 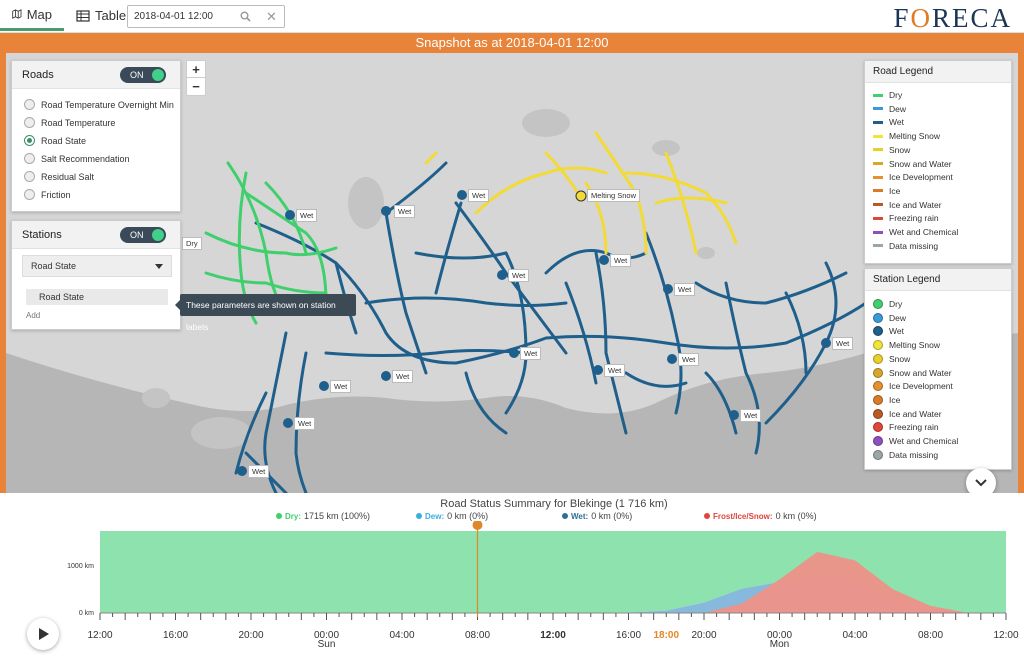 What do you see at coordinates (97, 297) in the screenshot?
I see `station-label-parameter: Road State` at bounding box center [97, 297].